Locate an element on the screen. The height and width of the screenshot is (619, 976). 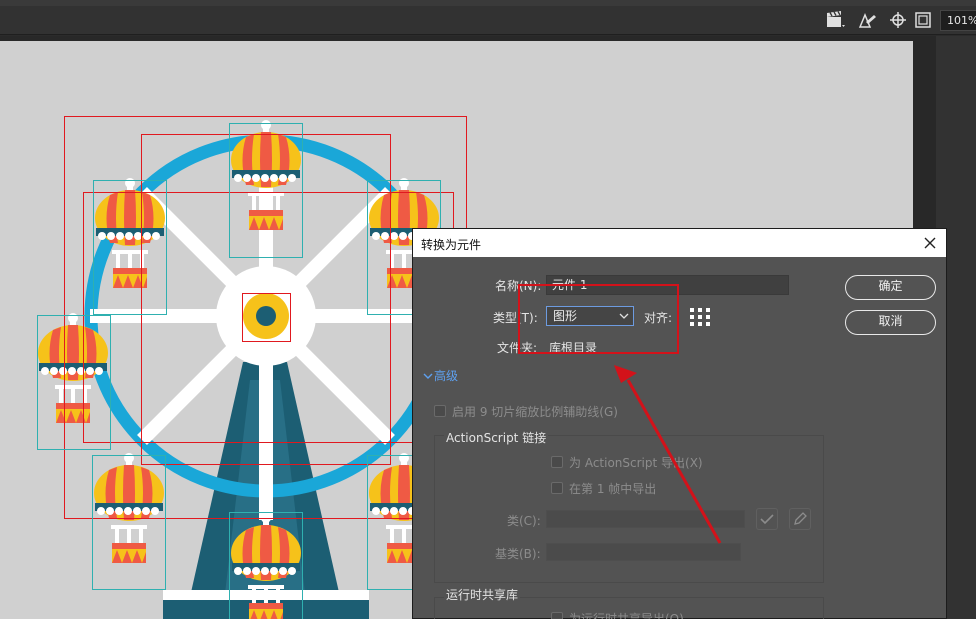
frame1-export-checkbox is located at coordinates (557, 488).